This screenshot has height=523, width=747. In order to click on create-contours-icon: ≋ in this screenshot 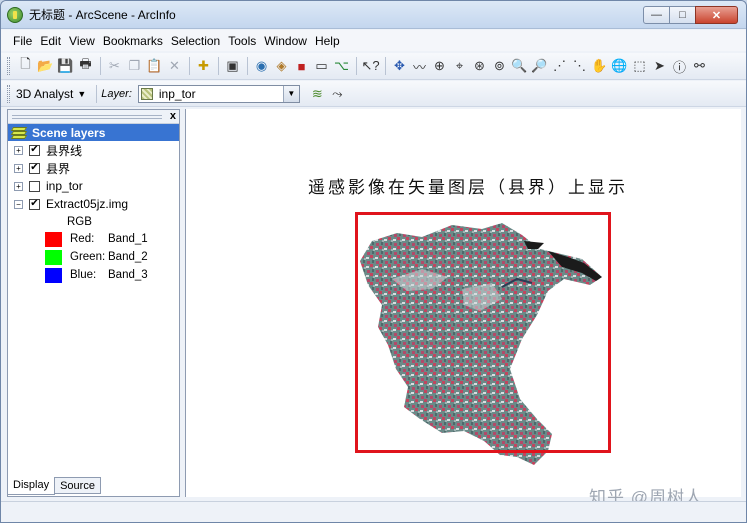, I will do `click(317, 93)`.